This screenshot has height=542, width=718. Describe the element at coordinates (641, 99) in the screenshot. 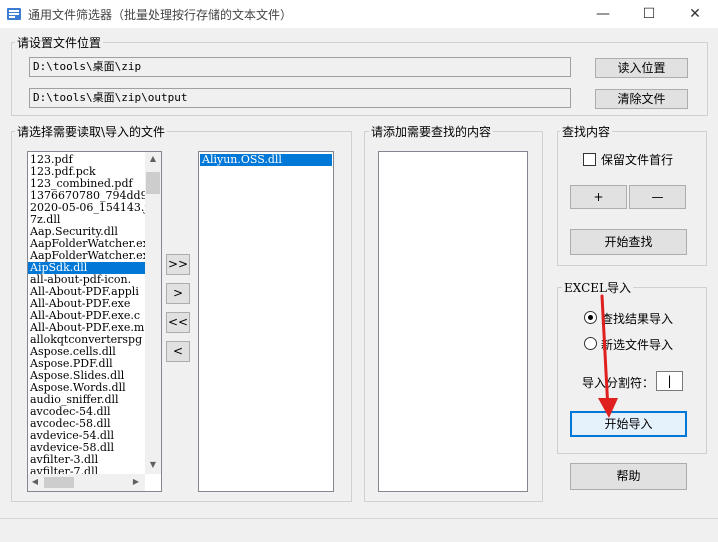

I see `clear-files-button: 清除文件` at that location.